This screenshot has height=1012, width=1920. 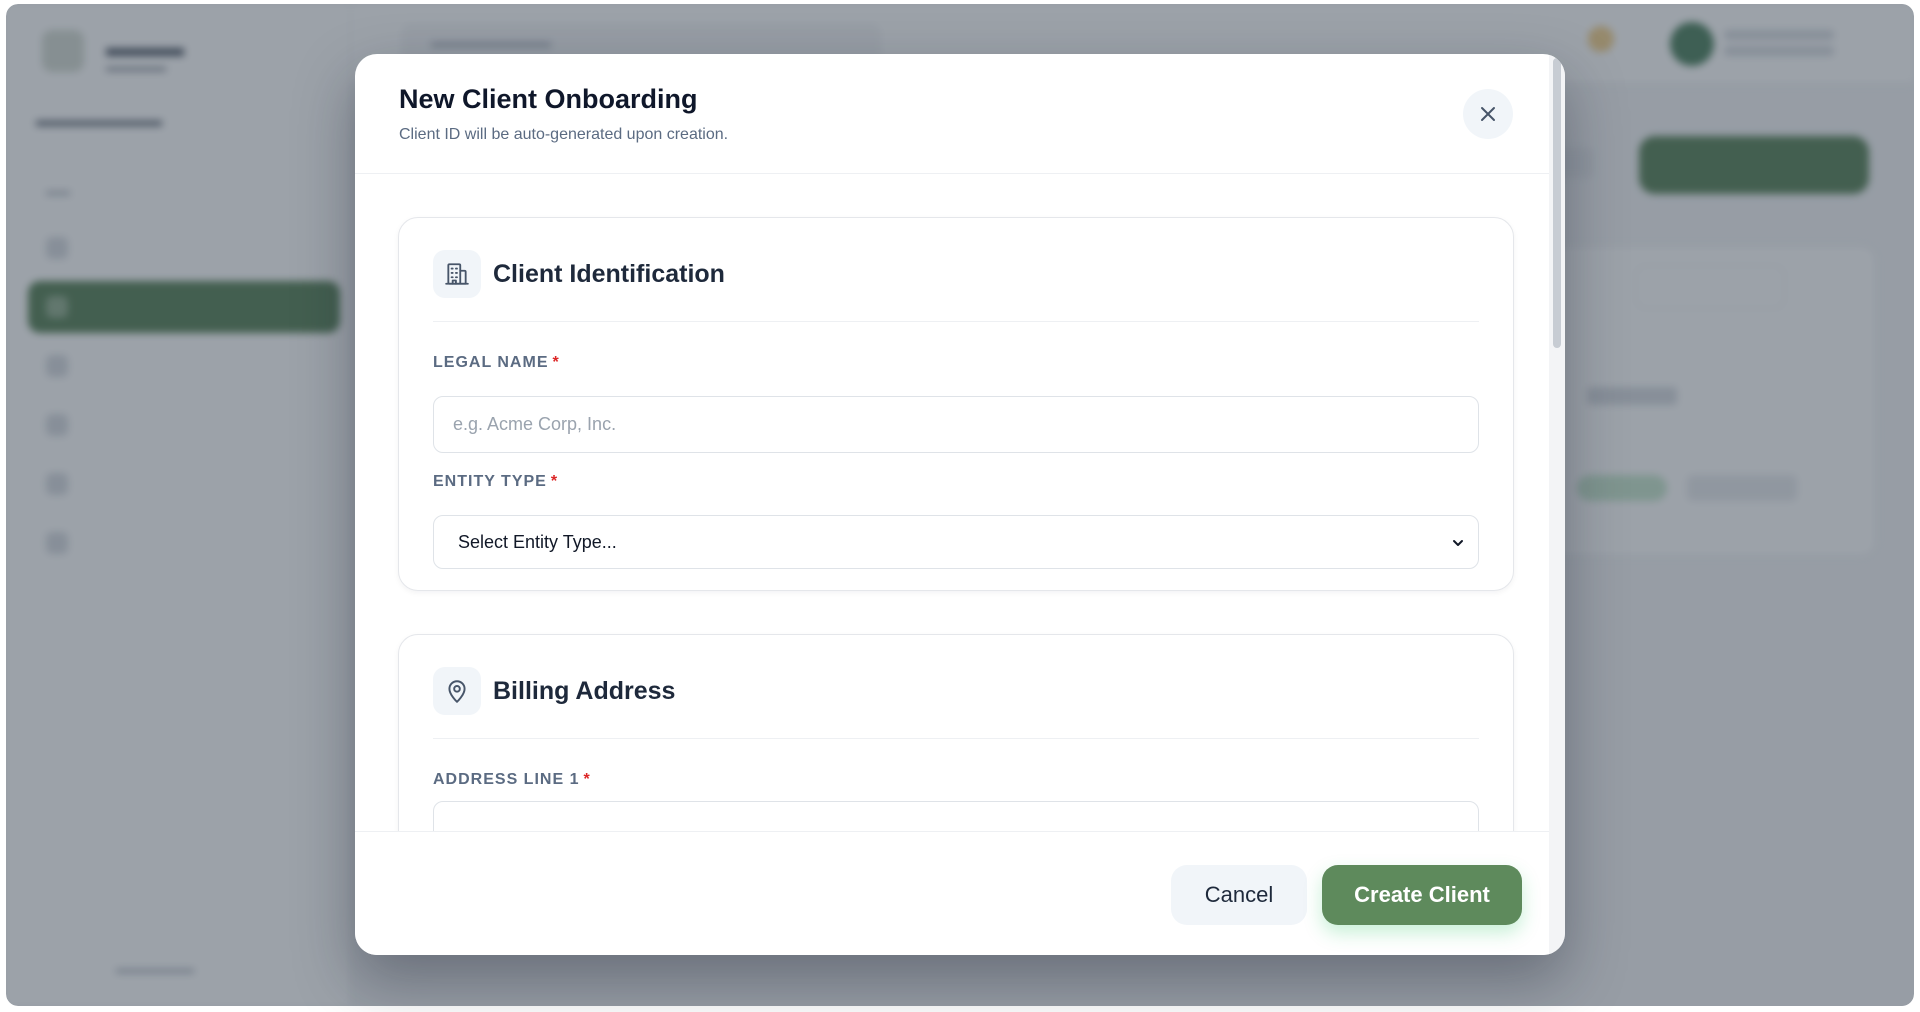 I want to click on modal-footer: Cancel Create Client, so click(x=952, y=893).